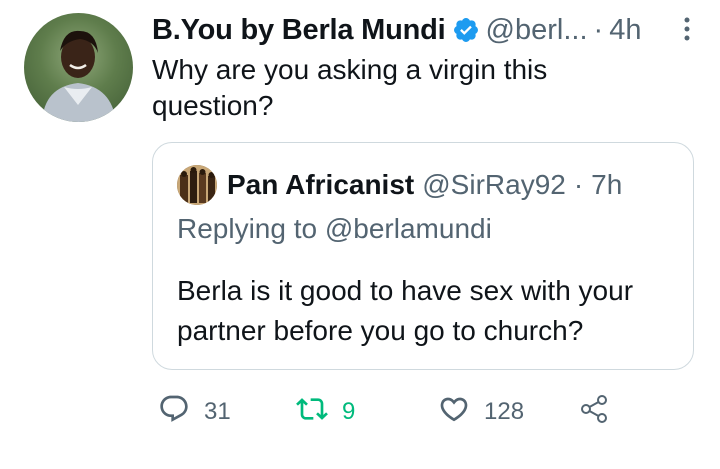 The image size is (720, 469). What do you see at coordinates (312, 412) in the screenshot?
I see `retweet-icon` at bounding box center [312, 412].